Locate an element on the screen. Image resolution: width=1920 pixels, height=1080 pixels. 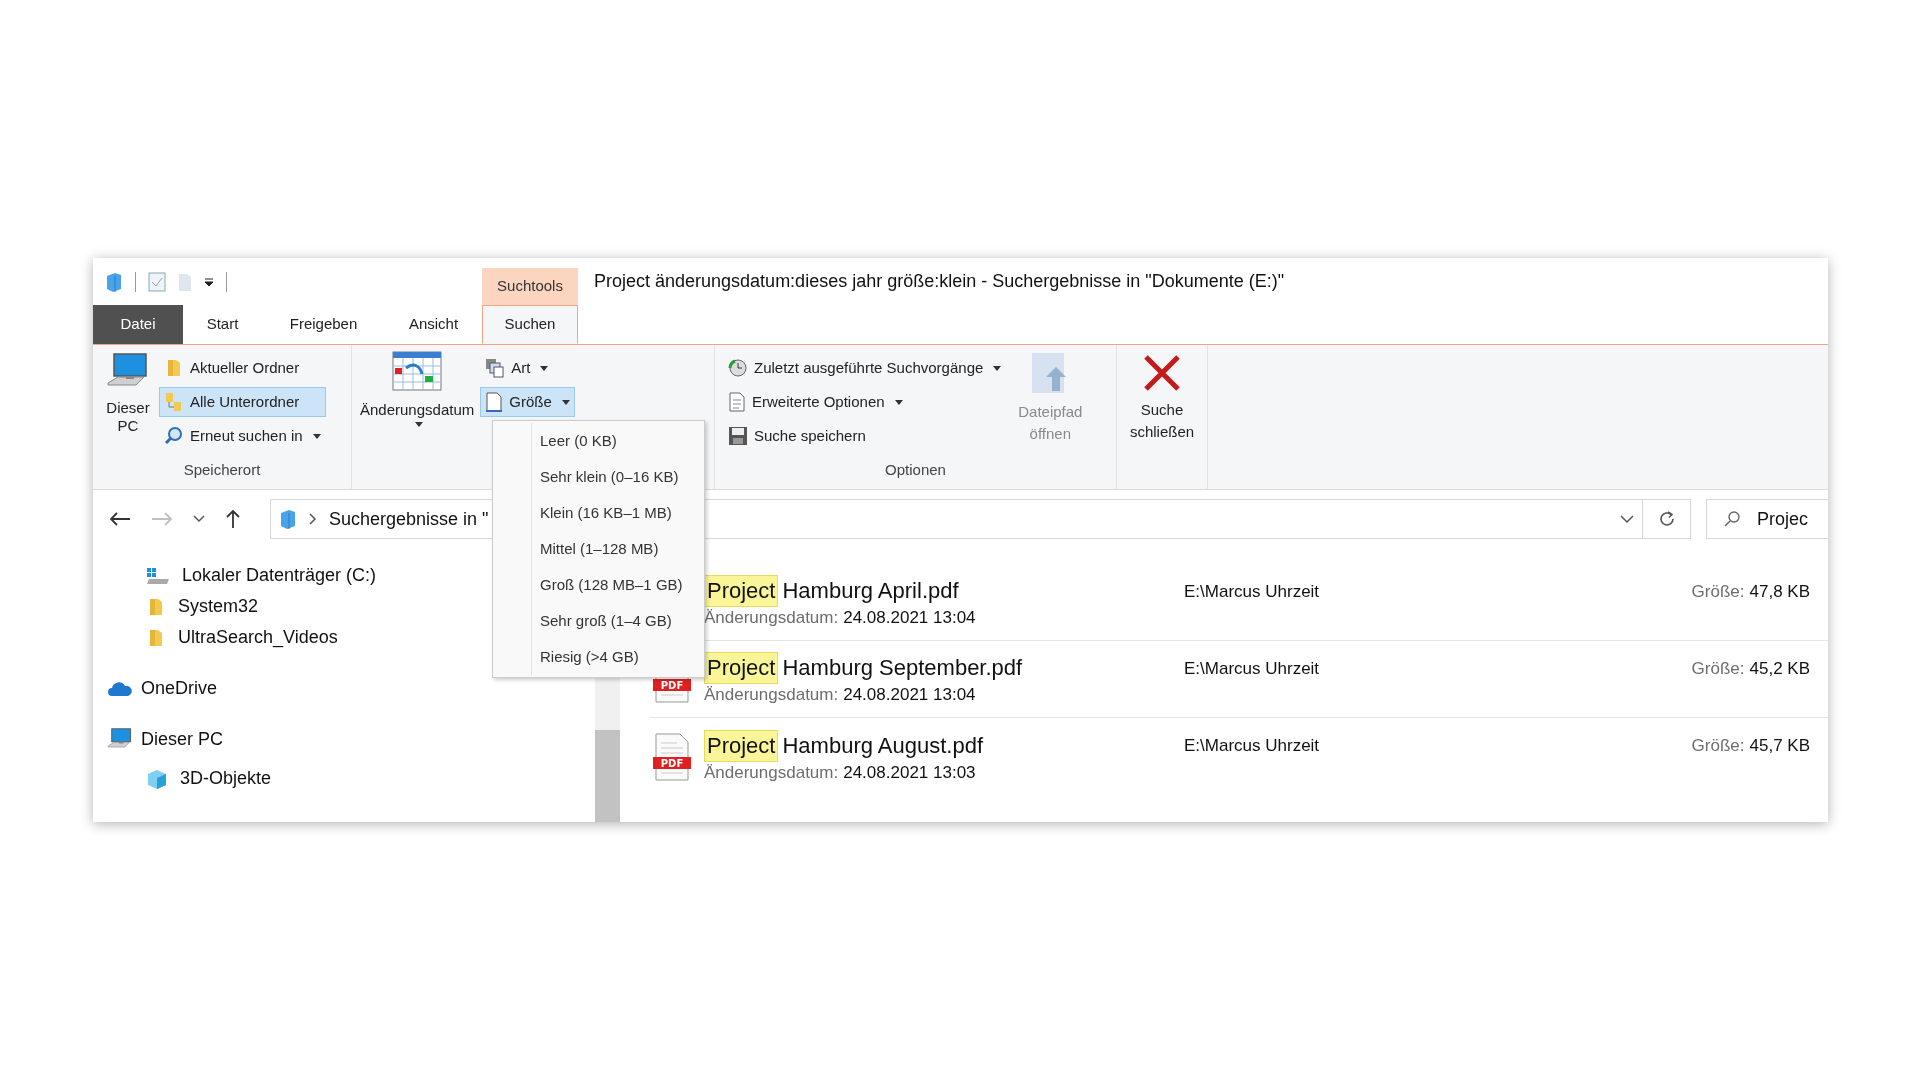
window-title: Project änderungsdatum:dieses jahr größe:klein - Suchergebnisse in "Dokumente (E:)" is located at coordinates (939, 281).